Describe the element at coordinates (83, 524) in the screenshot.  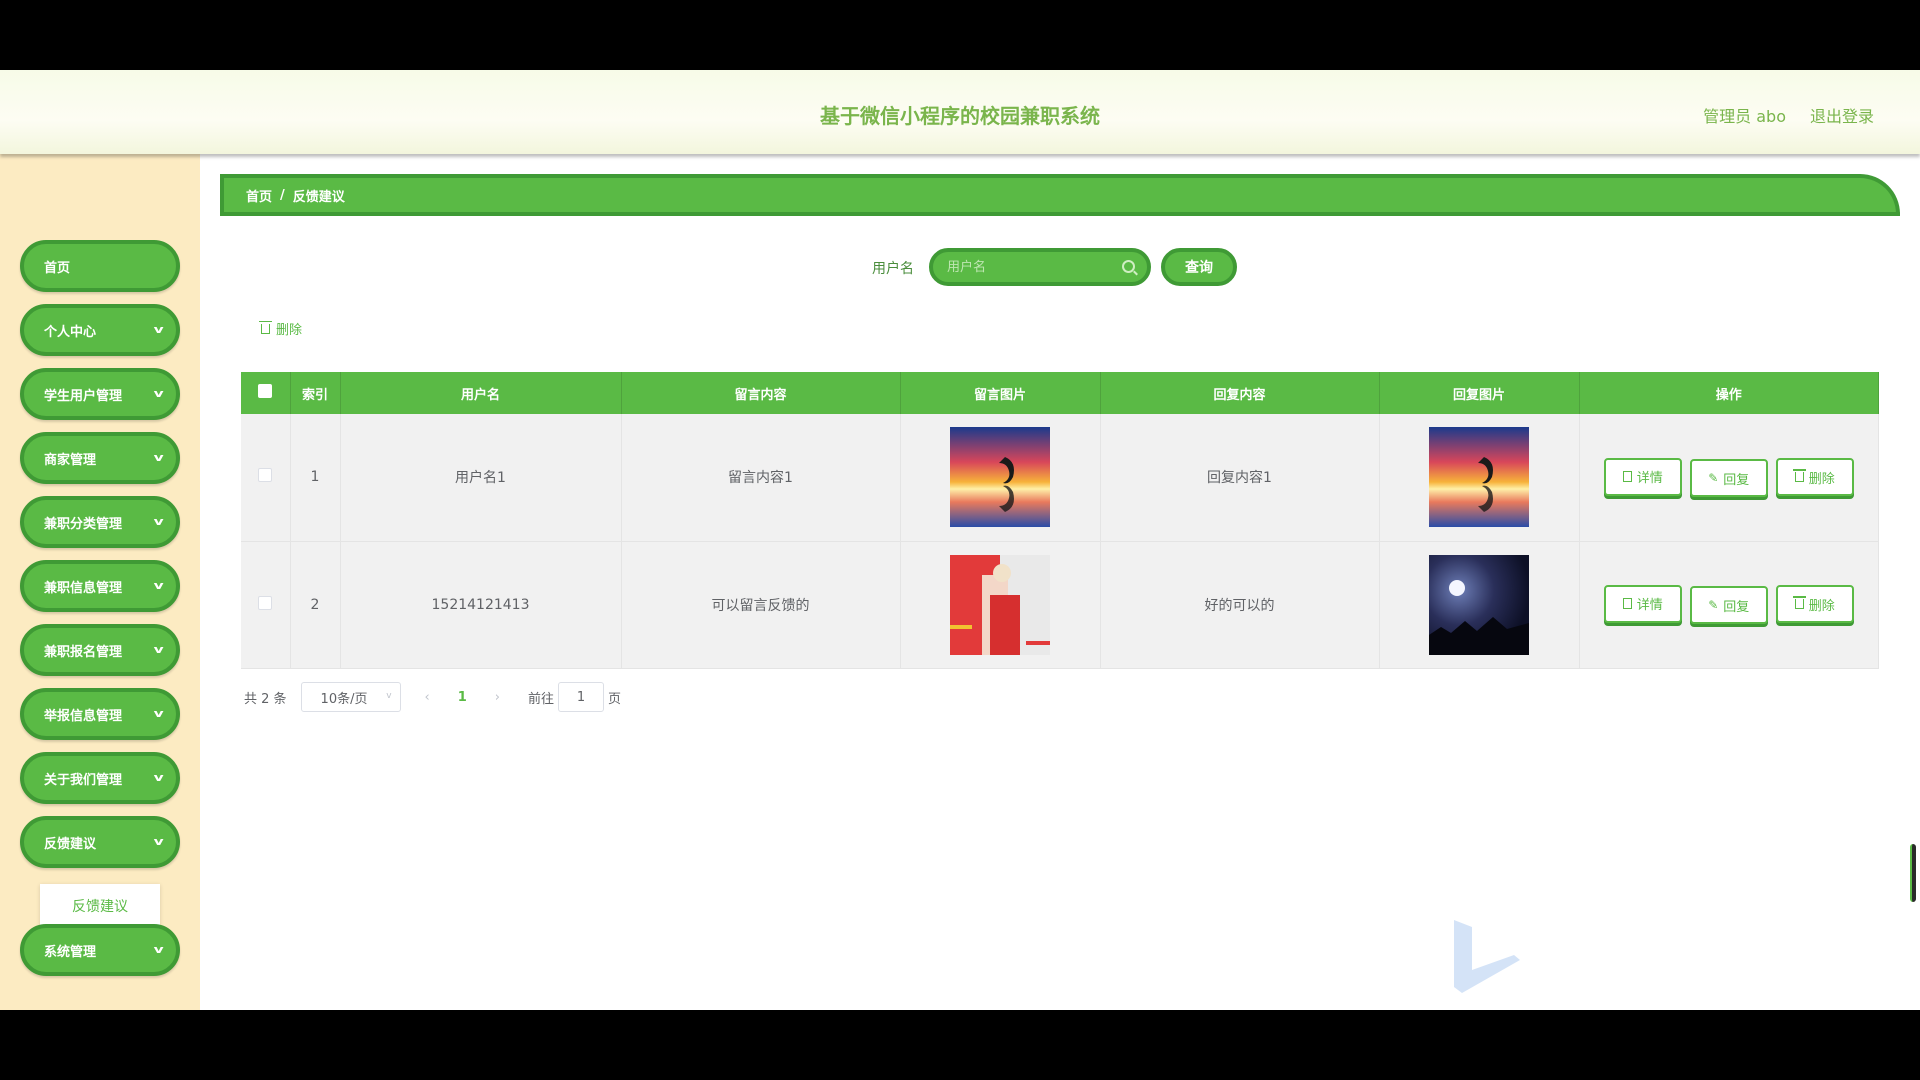
I see `sidebar-item-label: 兼职分类管理` at that location.